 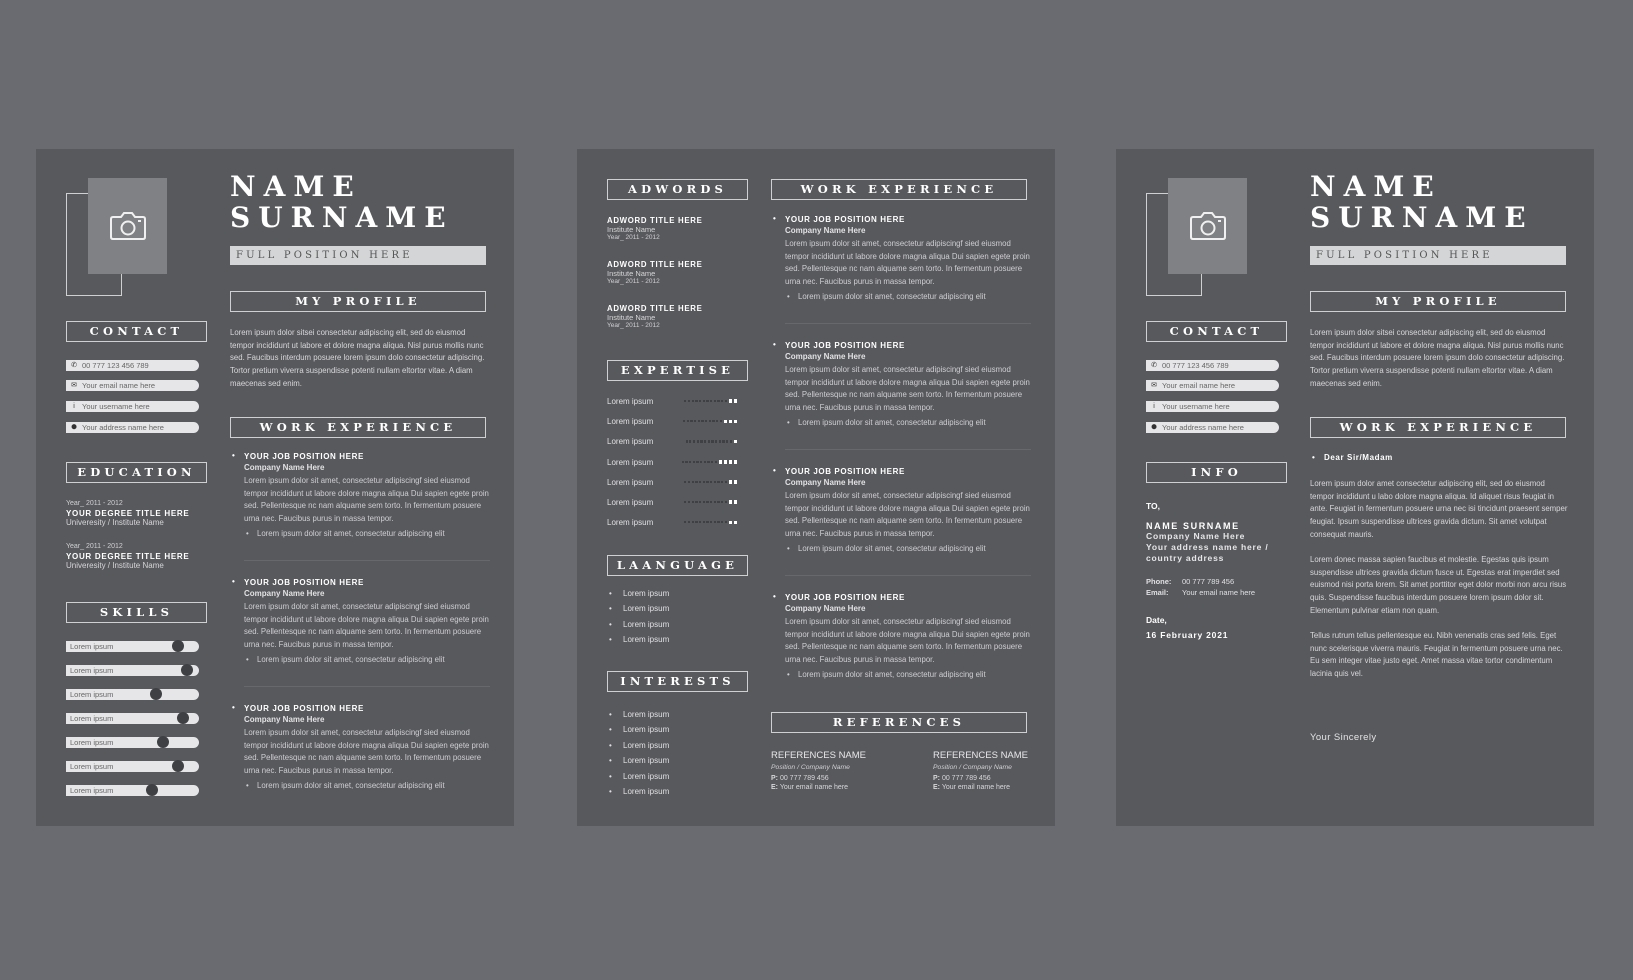 I want to click on recipient-name: NAME SURNAME, so click(x=1193, y=526).